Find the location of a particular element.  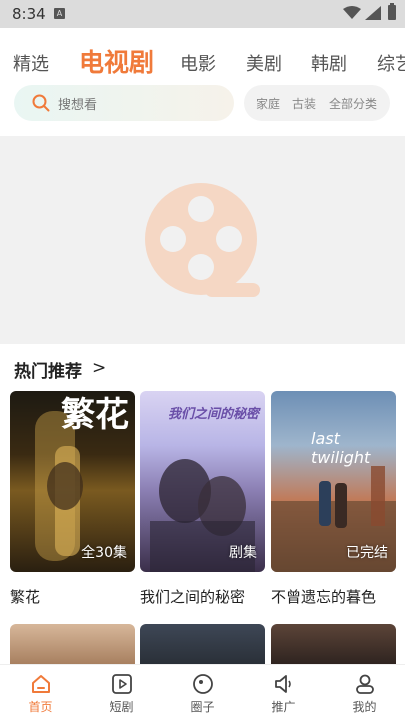

nav-promote: 推广 is located at coordinates (283, 693).